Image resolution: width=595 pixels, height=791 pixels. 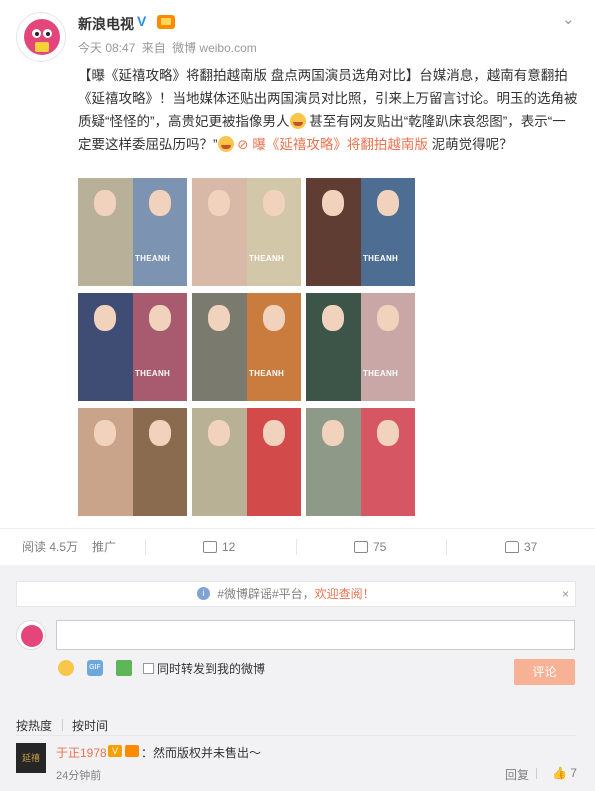 I want to click on info-icon: i, so click(x=203, y=593).